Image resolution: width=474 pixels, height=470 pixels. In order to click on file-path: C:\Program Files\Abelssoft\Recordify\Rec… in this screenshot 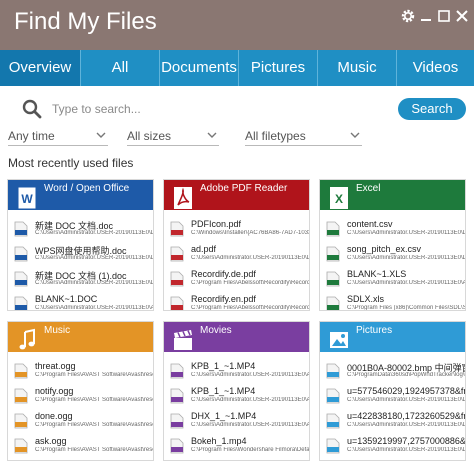, I will do `click(250, 308)`.